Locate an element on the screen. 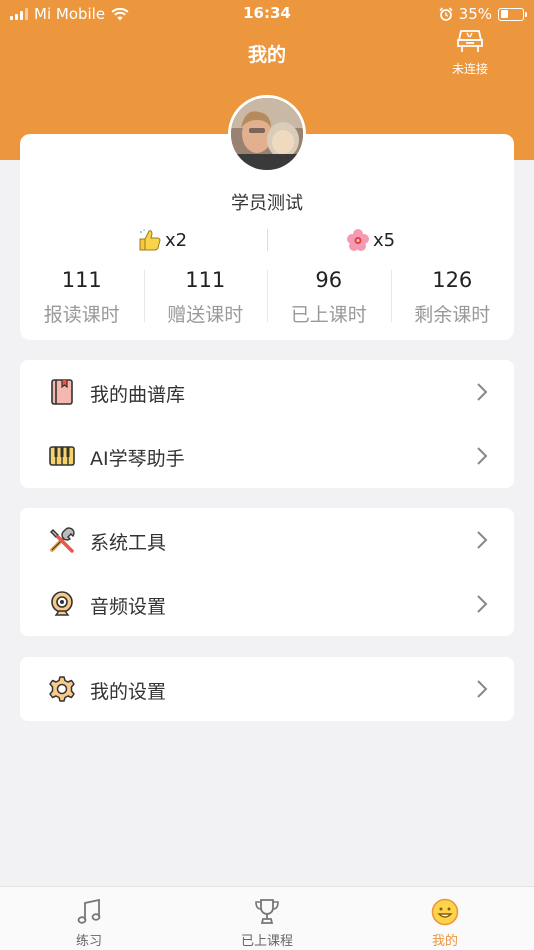 This screenshot has width=534, height=950. menu-label: 系统工具 is located at coordinates (128, 543).